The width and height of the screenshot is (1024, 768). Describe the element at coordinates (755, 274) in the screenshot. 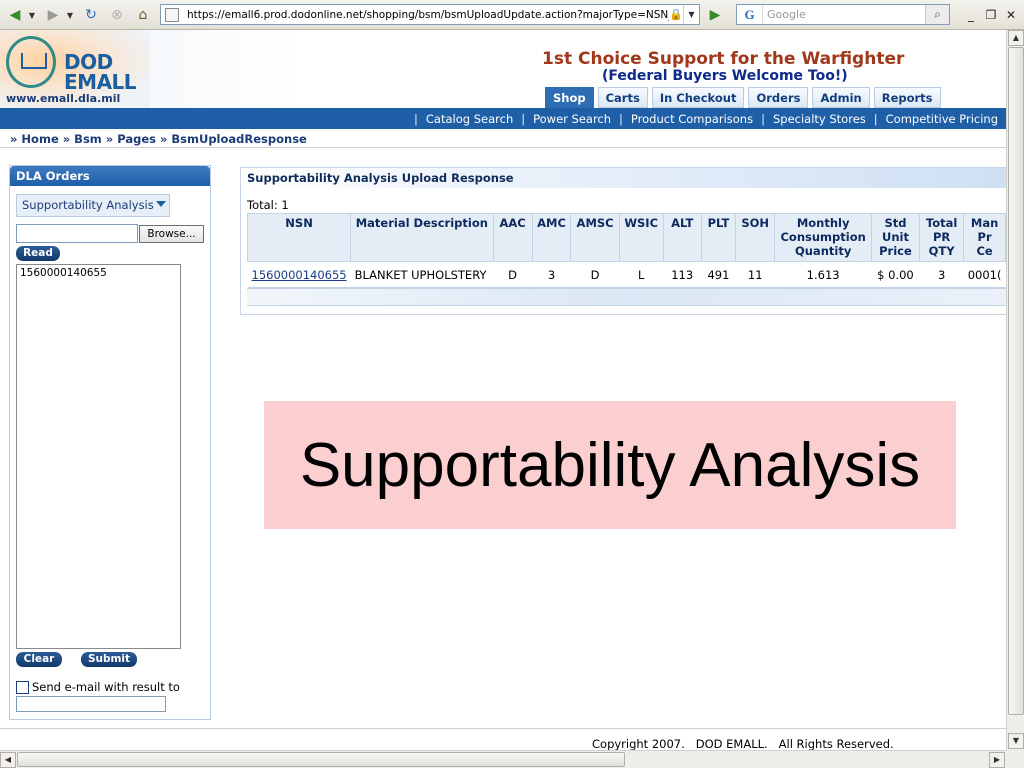

I see `cell-soh: 11` at that location.